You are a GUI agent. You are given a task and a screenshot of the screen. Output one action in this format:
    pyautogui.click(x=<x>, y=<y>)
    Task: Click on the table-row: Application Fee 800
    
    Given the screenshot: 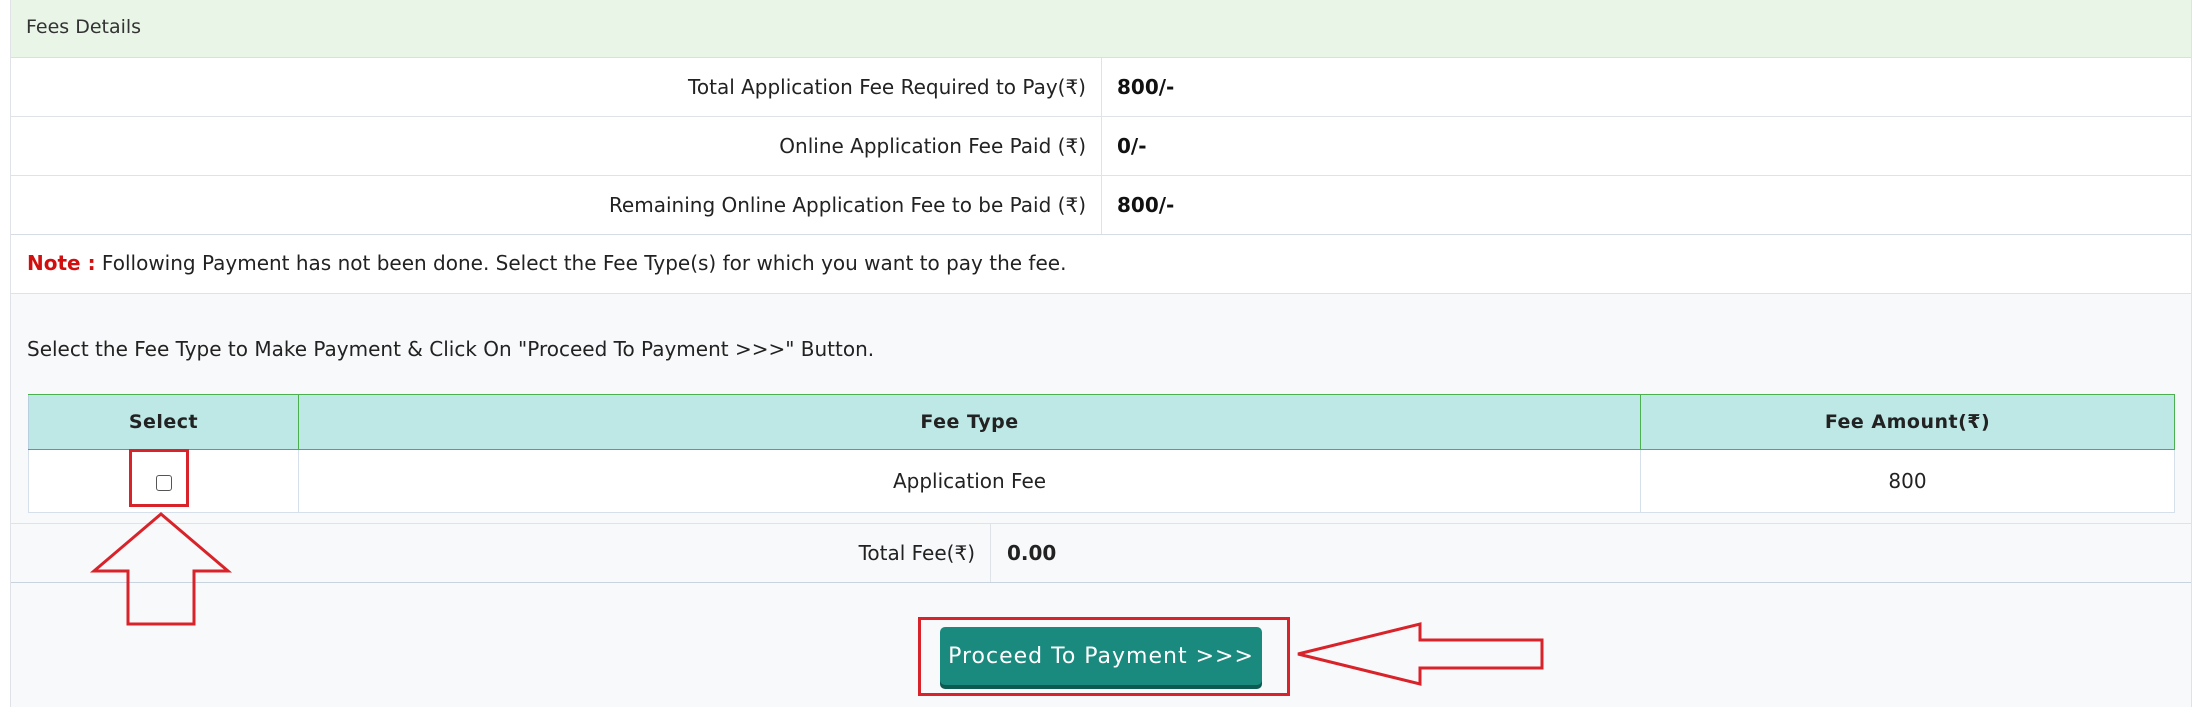 What is the action you would take?
    pyautogui.click(x=1101, y=481)
    